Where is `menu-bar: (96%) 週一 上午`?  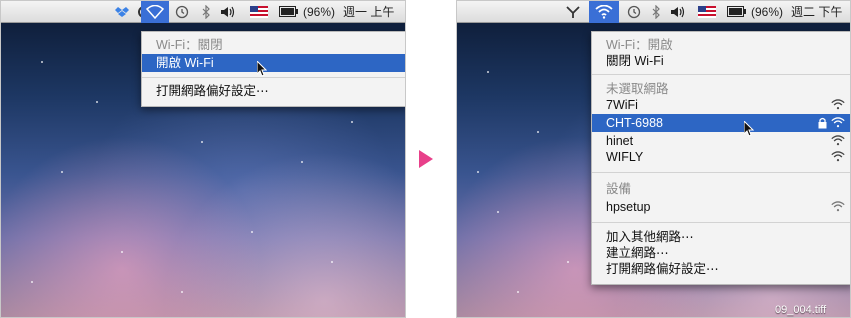
menu-bar: (96%) 週一 上午 is located at coordinates (203, 12).